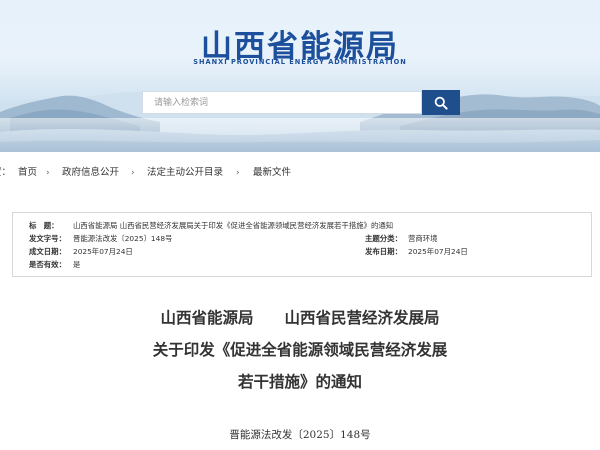 This screenshot has height=450, width=600. What do you see at coordinates (300, 317) in the screenshot?
I see `article-title-line-1: 山西省能源局 山西省民营经济发展局` at bounding box center [300, 317].